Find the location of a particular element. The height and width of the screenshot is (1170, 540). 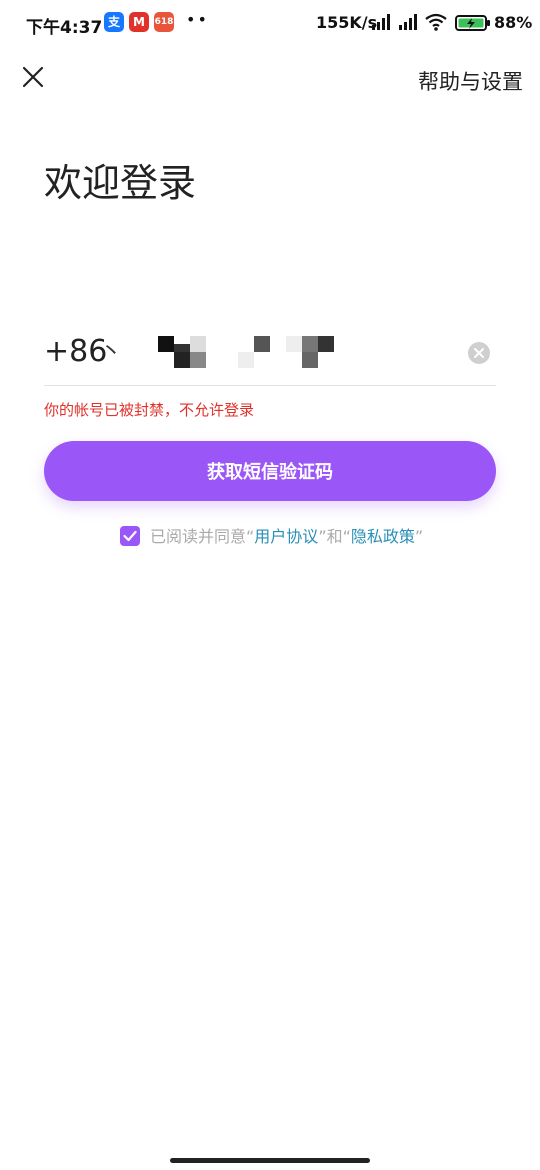

help-settings-link: 帮助与设置 is located at coordinates (470, 81).